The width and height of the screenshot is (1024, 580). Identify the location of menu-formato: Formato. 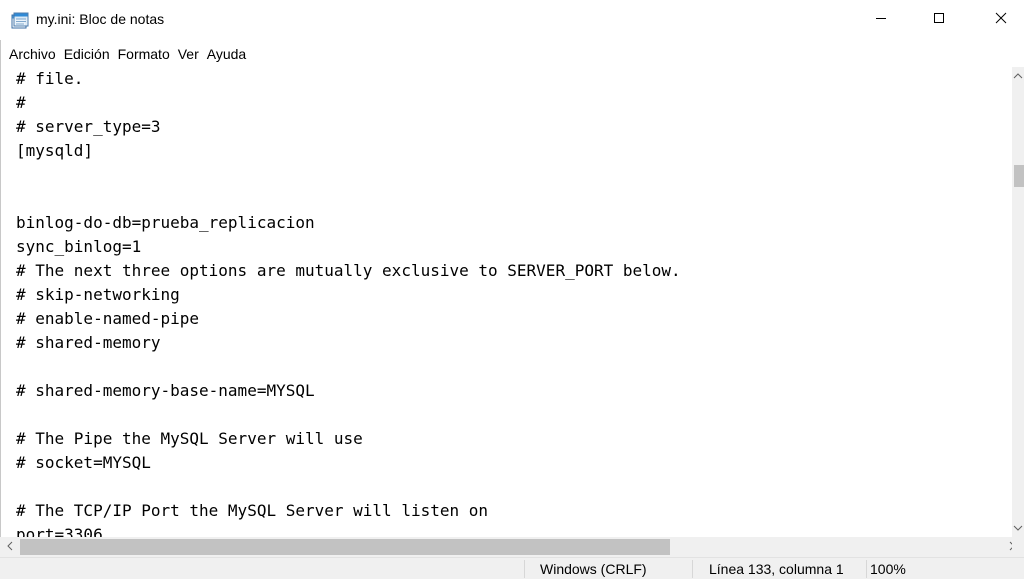
(144, 54).